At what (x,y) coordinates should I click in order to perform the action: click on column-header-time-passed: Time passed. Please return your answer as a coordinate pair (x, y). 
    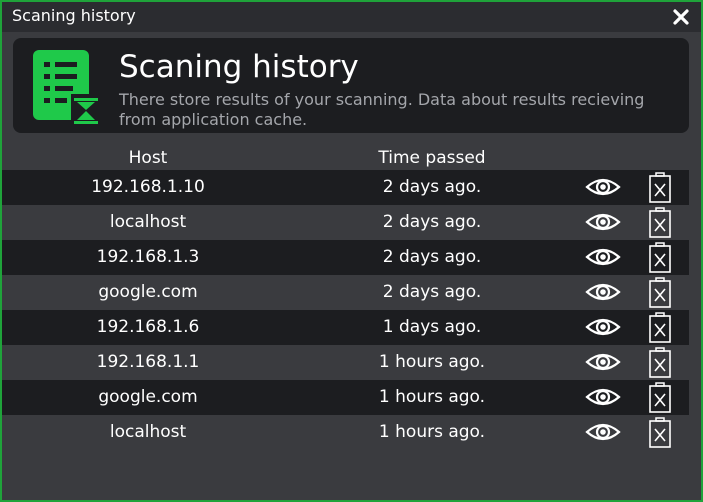
    Looking at the image, I should click on (432, 158).